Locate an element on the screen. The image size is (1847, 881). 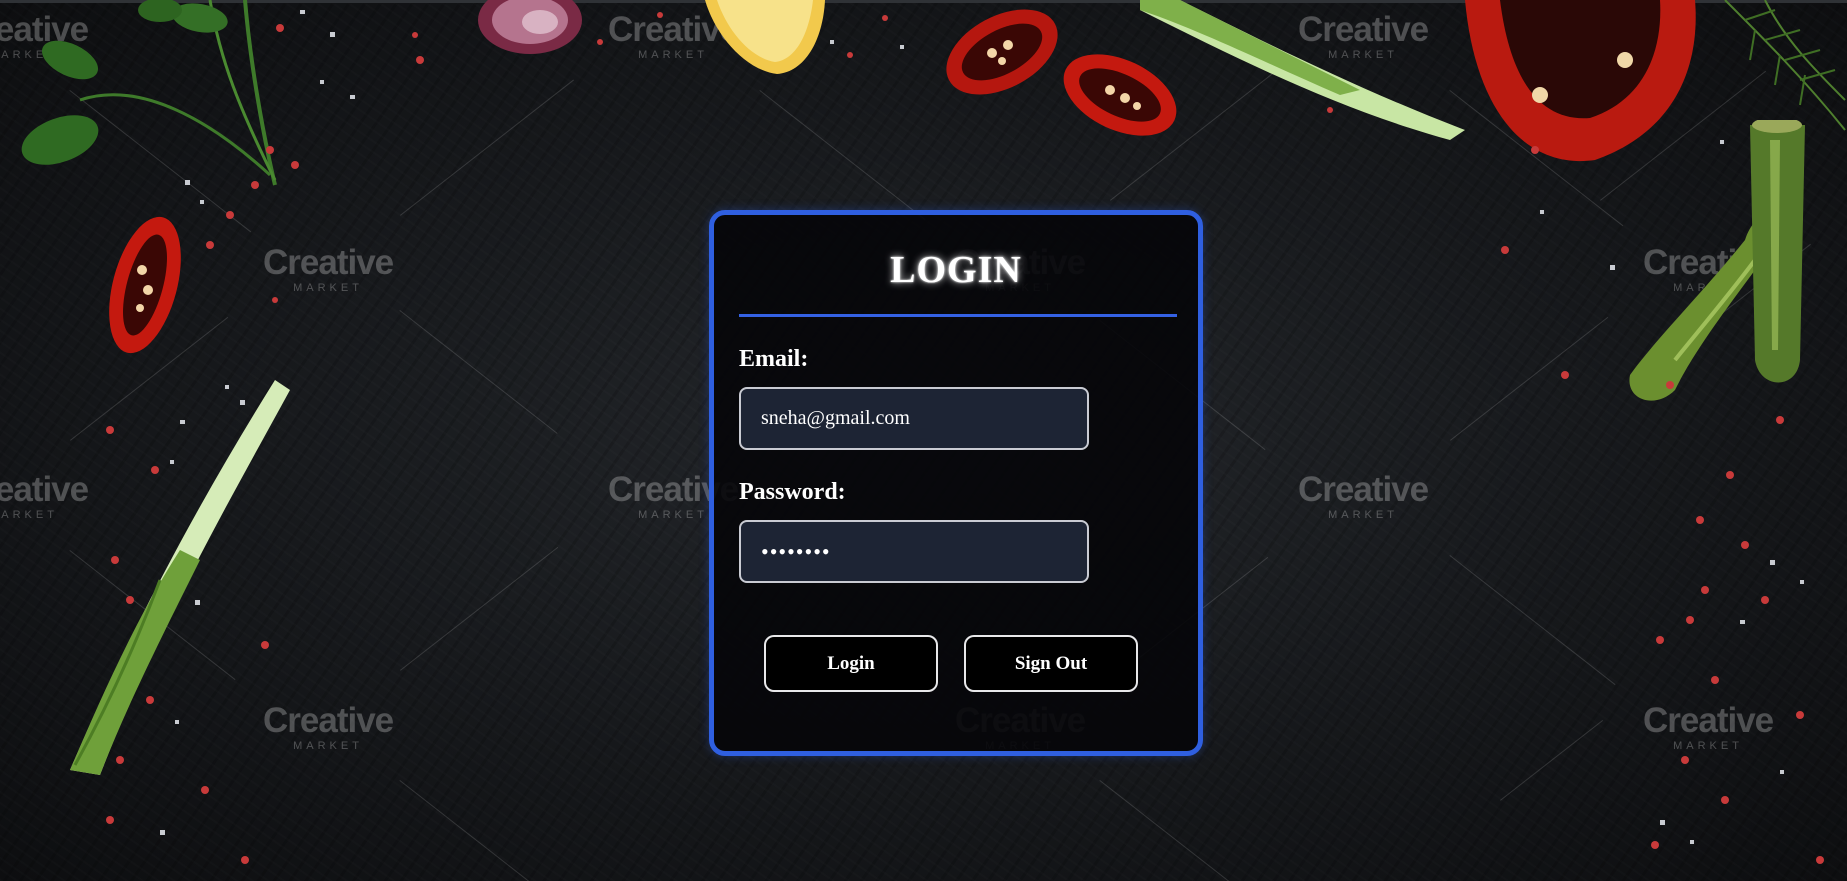
login-title: LOGIN is located at coordinates (956, 270).